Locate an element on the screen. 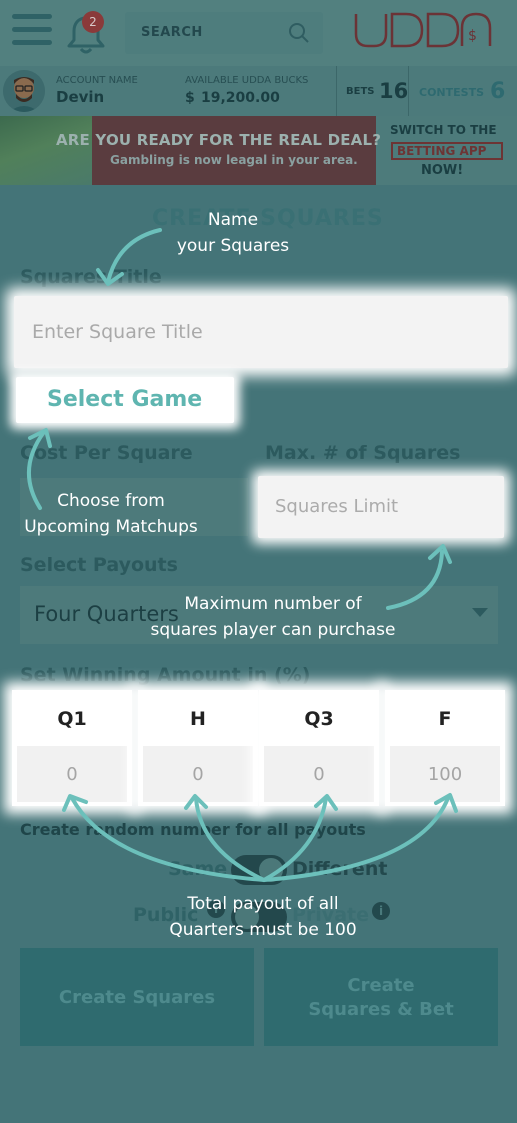 This screenshot has height=1123, width=517. quarter-label: Q3 is located at coordinates (319, 719).